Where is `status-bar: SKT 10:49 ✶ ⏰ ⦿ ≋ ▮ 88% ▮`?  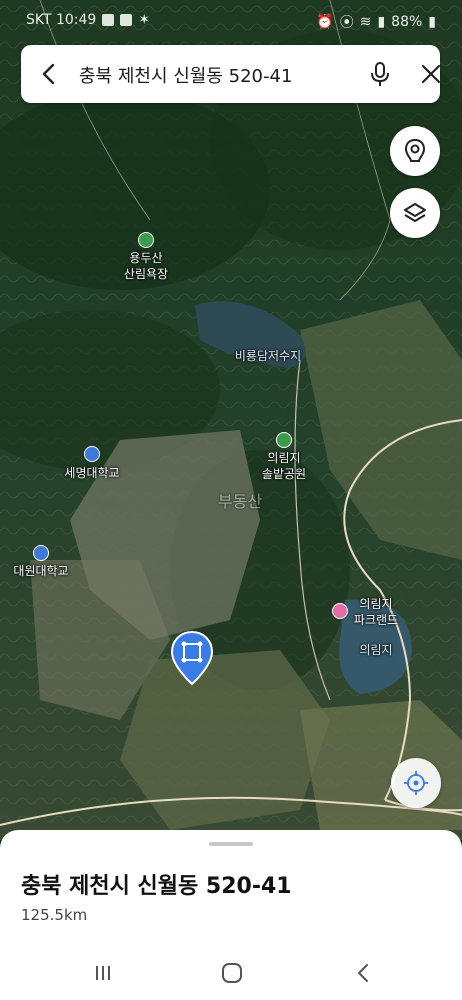 status-bar: SKT 10:49 ✶ ⏰ ⦿ ≋ ▮ 88% ▮ is located at coordinates (231, 21).